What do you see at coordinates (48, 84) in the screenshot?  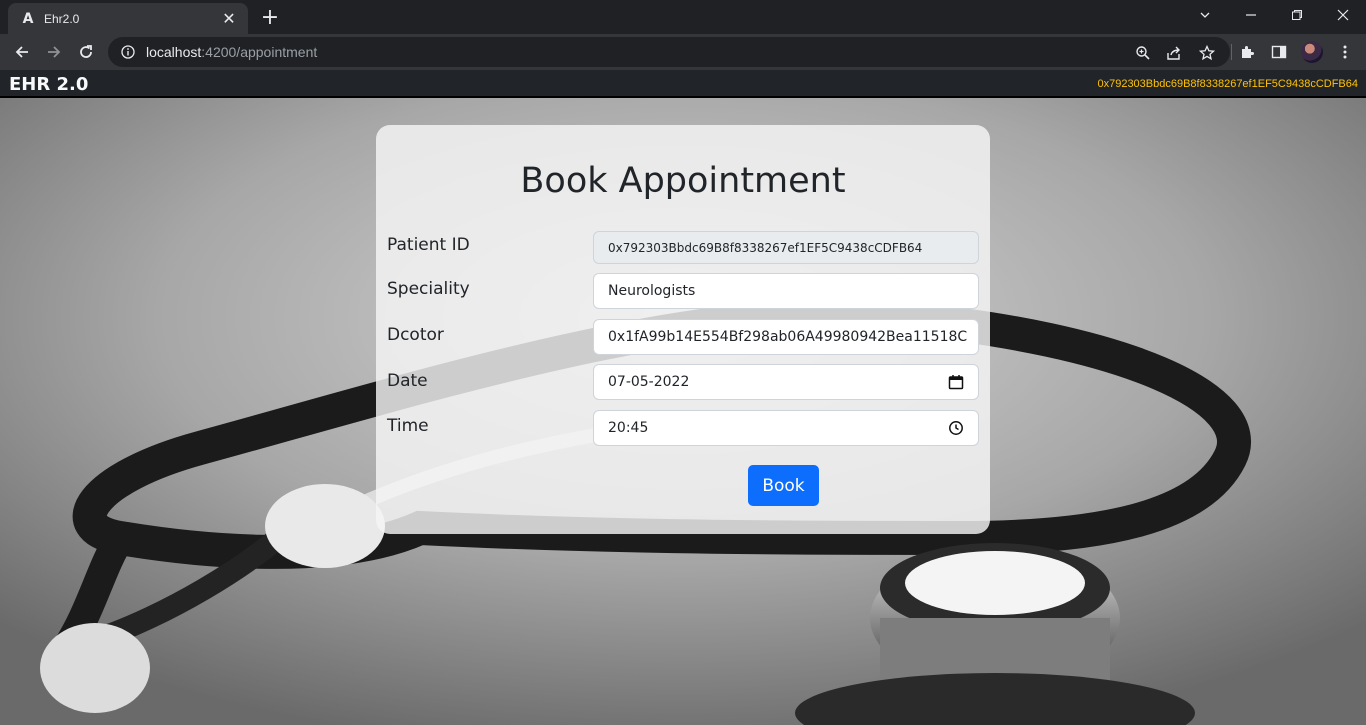 I see `brand-logo: EHR 2.0` at bounding box center [48, 84].